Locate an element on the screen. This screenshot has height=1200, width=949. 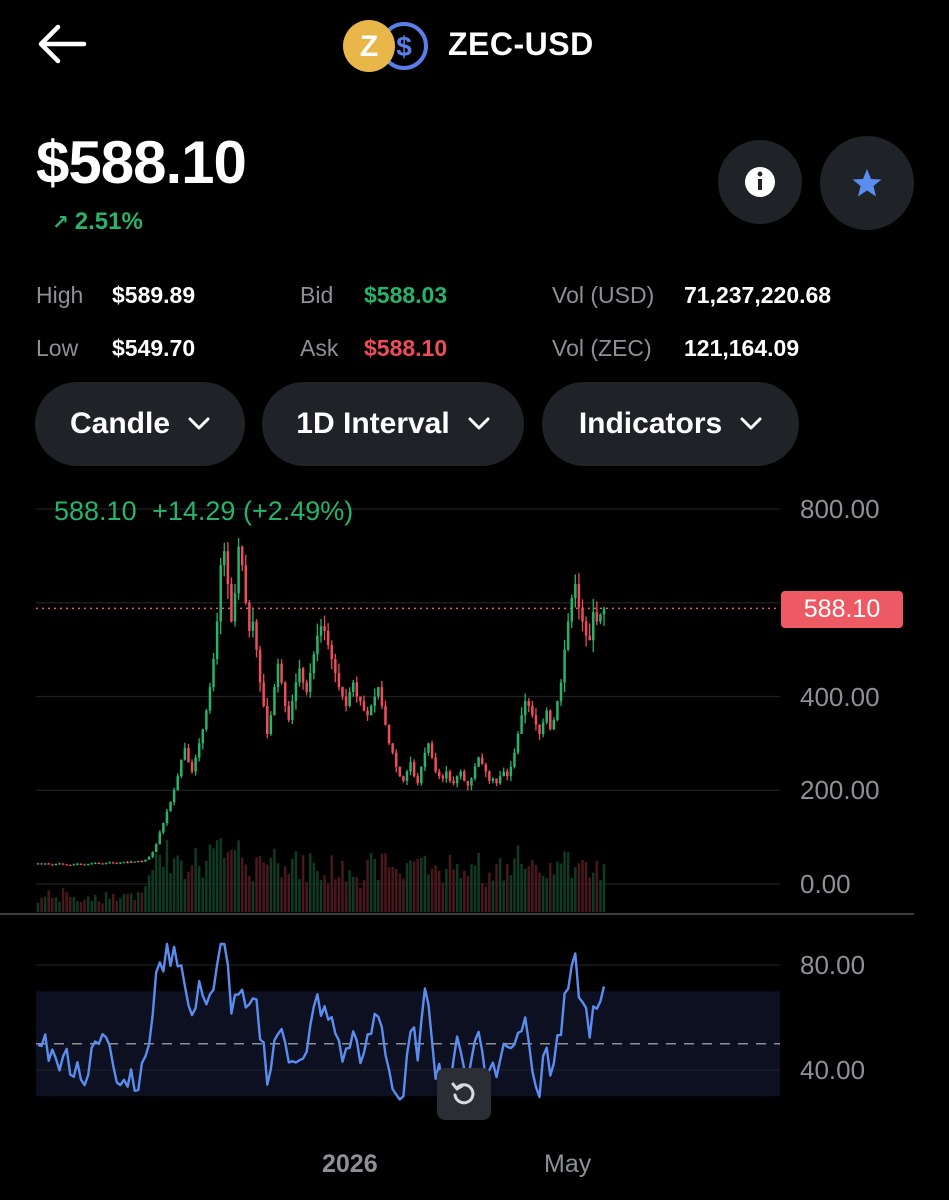
chart-type-dropdown: Candle is located at coordinates (140, 424).